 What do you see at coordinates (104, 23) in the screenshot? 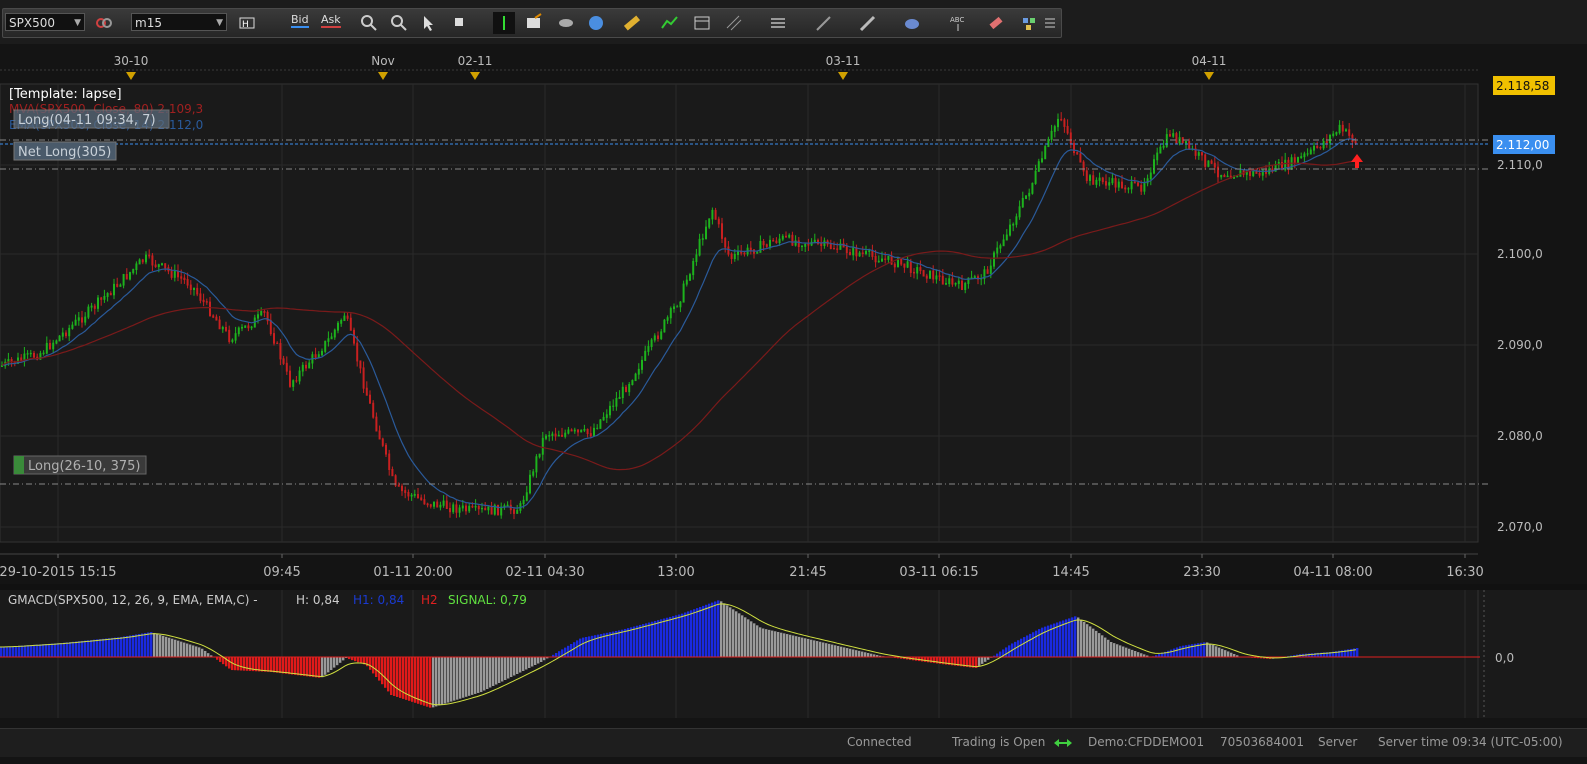
I see `link-icon` at bounding box center [104, 23].